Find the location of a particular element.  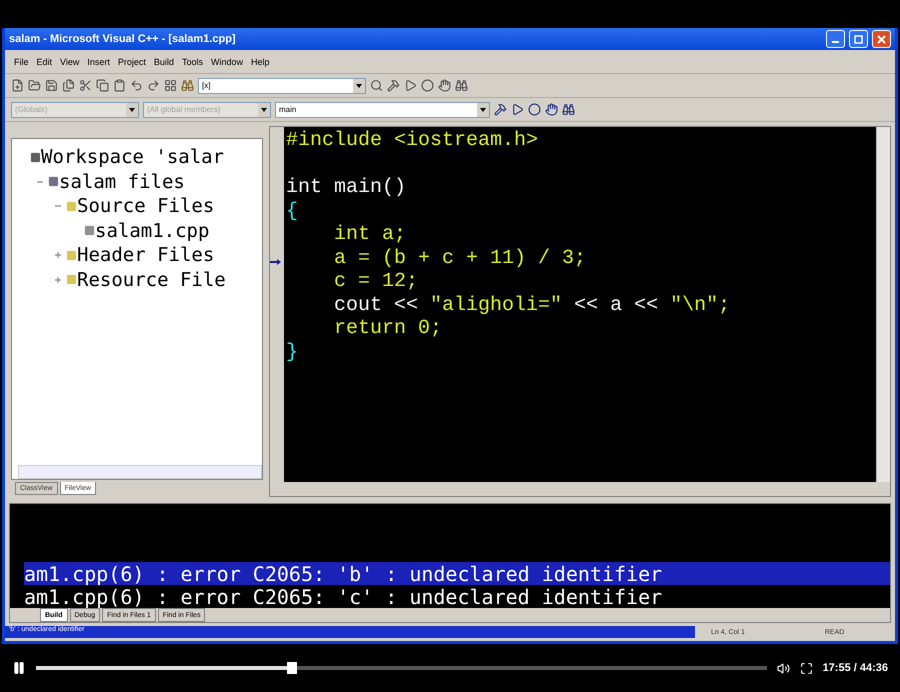

menu-item: Project is located at coordinates (131, 61).